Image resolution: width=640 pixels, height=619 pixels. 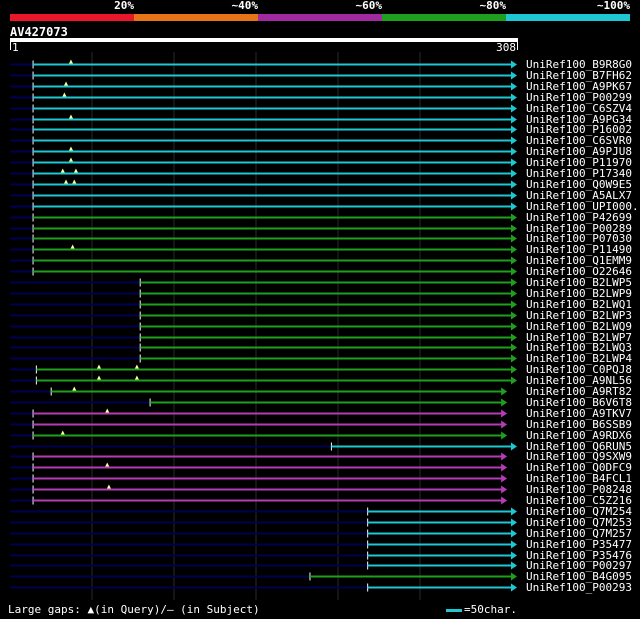 I want to click on hit-label: UniRef100_C0PQJ8, so click(x=579, y=369).